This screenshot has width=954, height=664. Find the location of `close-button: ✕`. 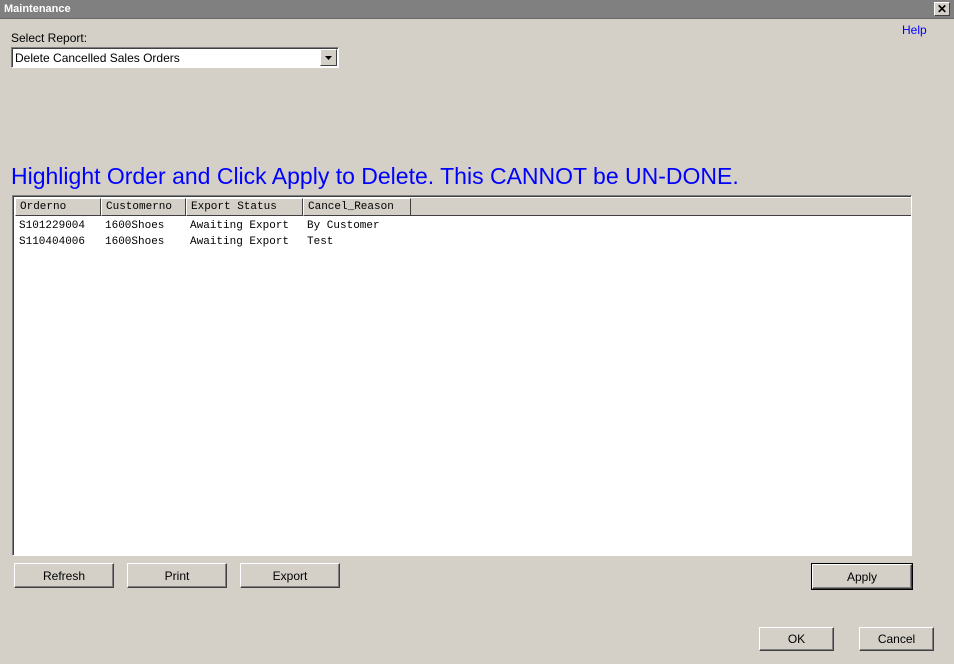

close-button: ✕ is located at coordinates (942, 9).